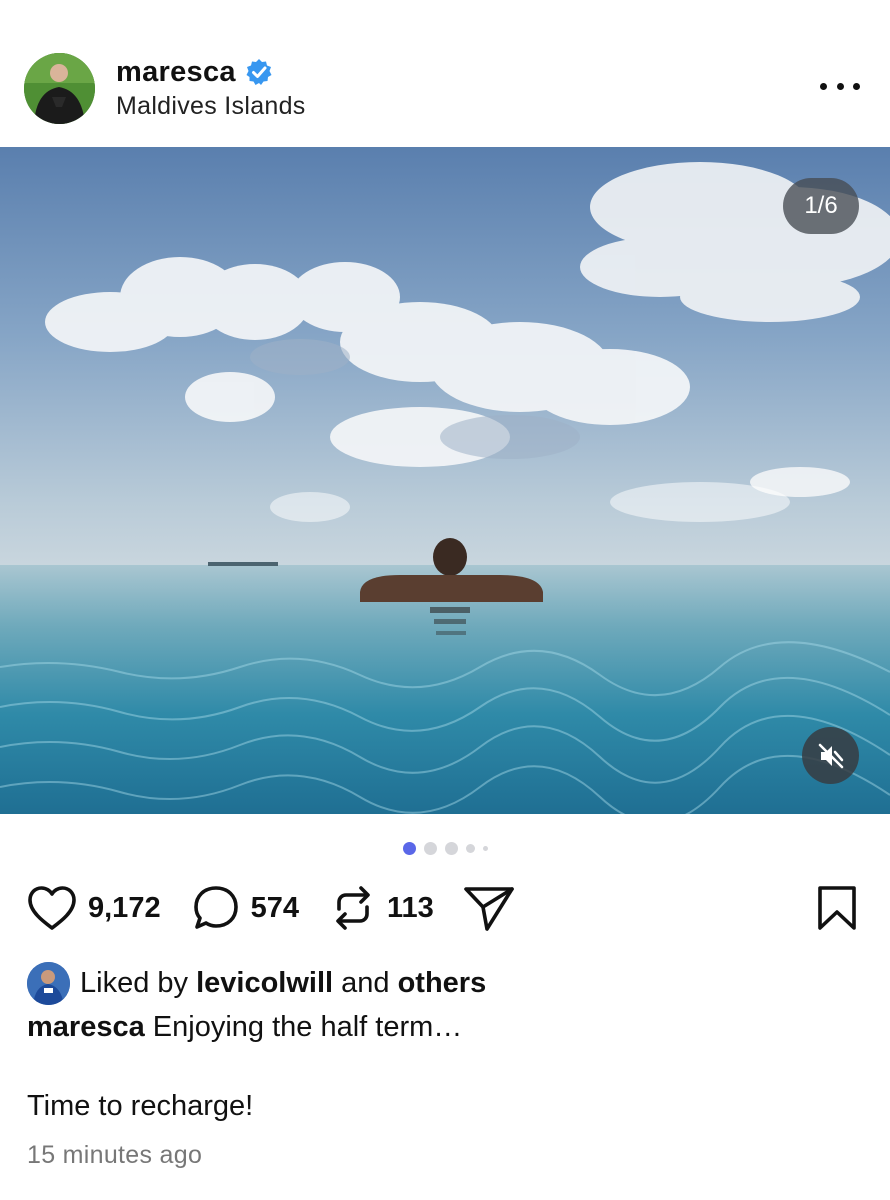 The width and height of the screenshot is (890, 1200). Describe the element at coordinates (86, 1027) in the screenshot. I see `caption-username: maresca` at that location.